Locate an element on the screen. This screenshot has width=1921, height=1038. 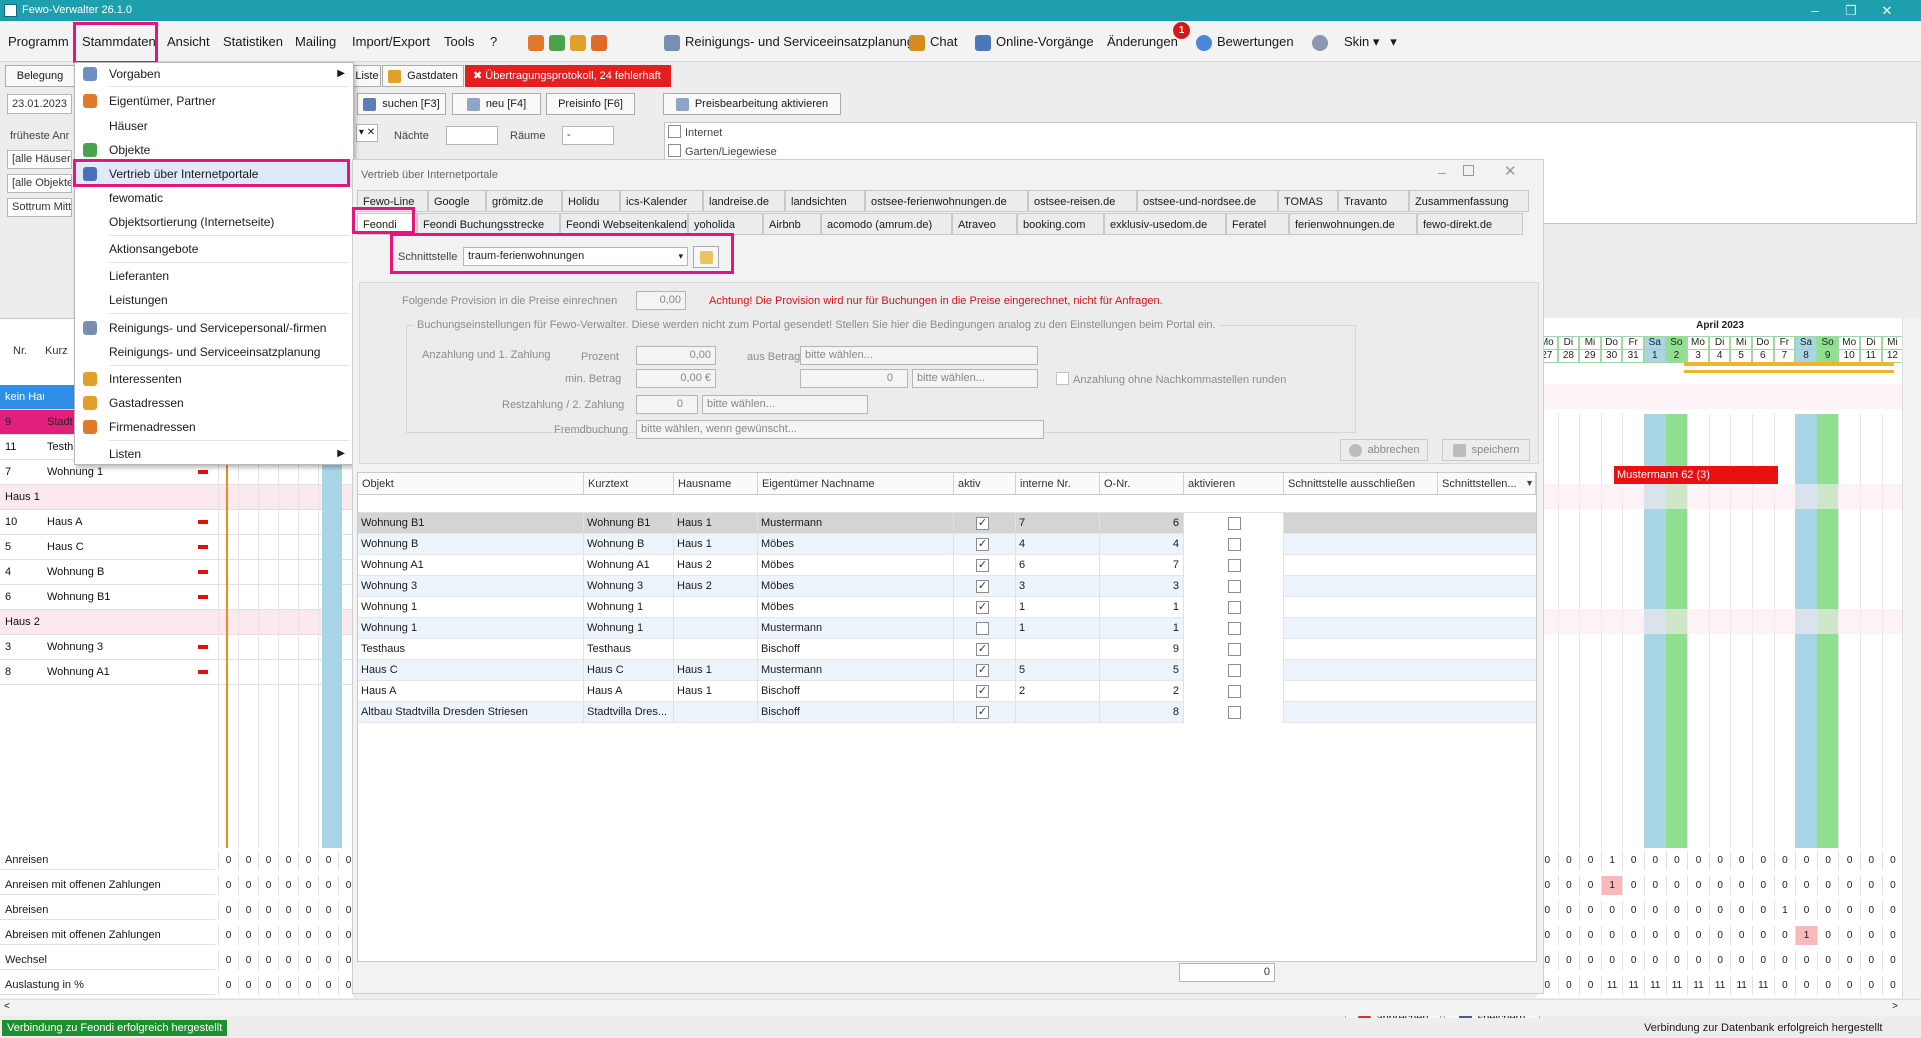
house-icon is located at coordinates (557, 42).